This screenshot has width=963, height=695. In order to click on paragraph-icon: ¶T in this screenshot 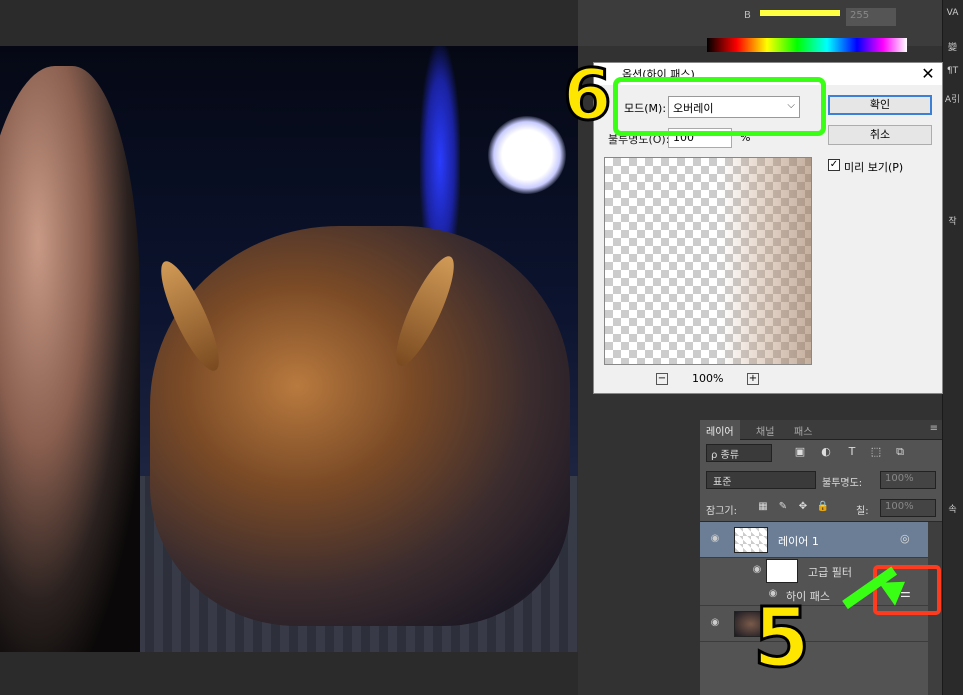, I will do `click(952, 71)`.